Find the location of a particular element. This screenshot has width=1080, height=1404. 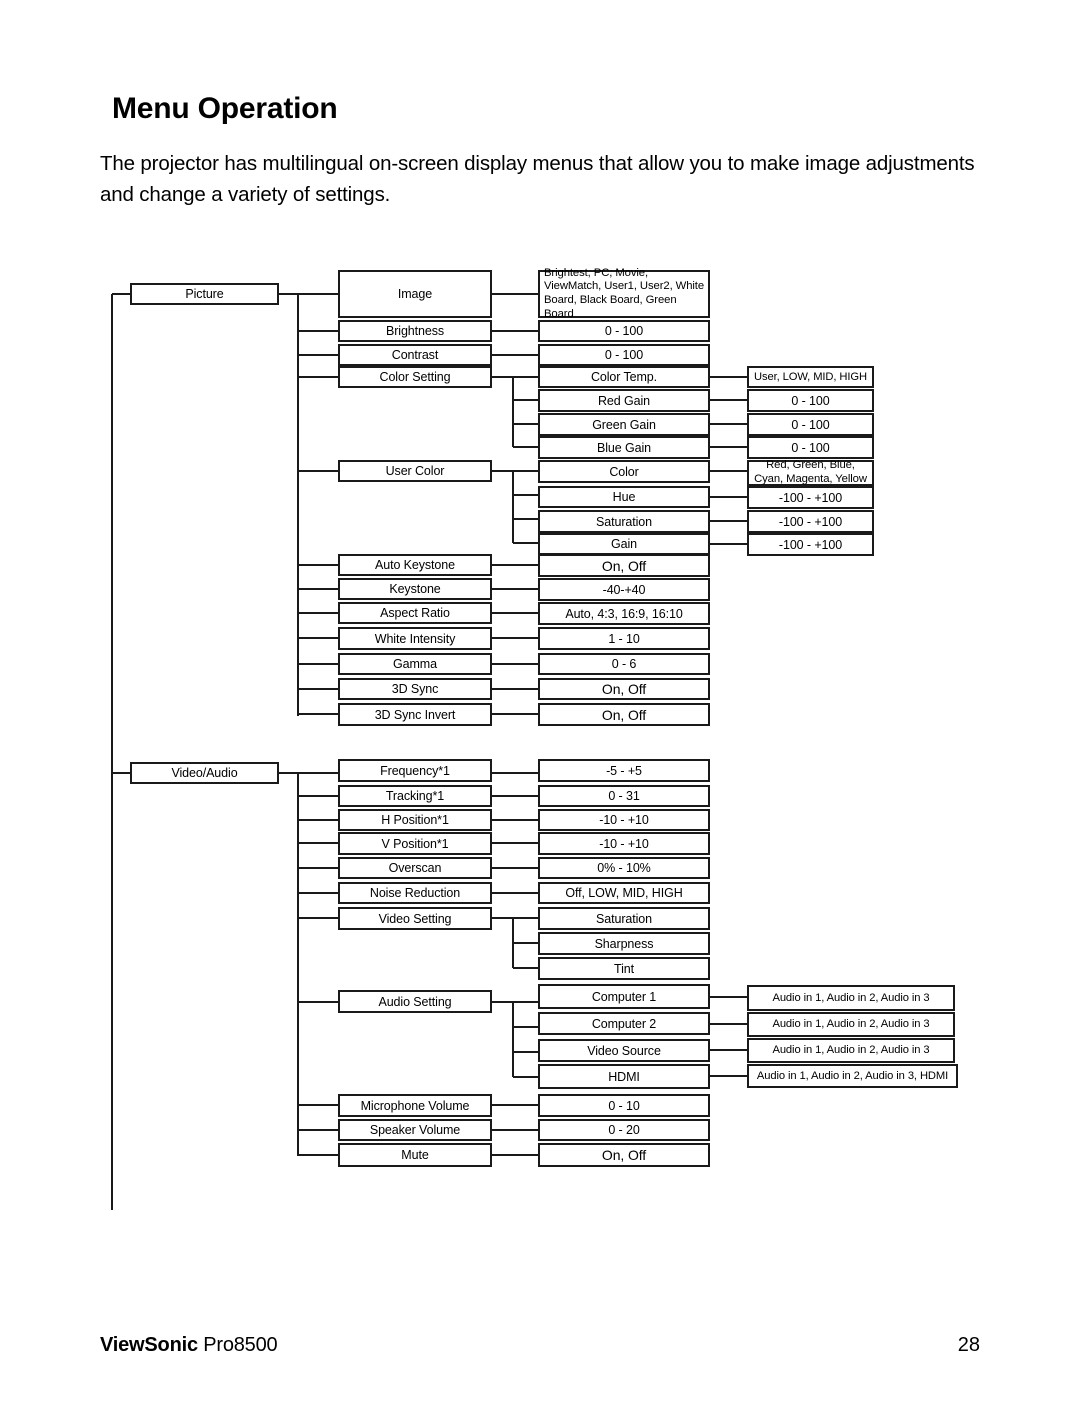

node-label: Picture is located at coordinates (204, 294).